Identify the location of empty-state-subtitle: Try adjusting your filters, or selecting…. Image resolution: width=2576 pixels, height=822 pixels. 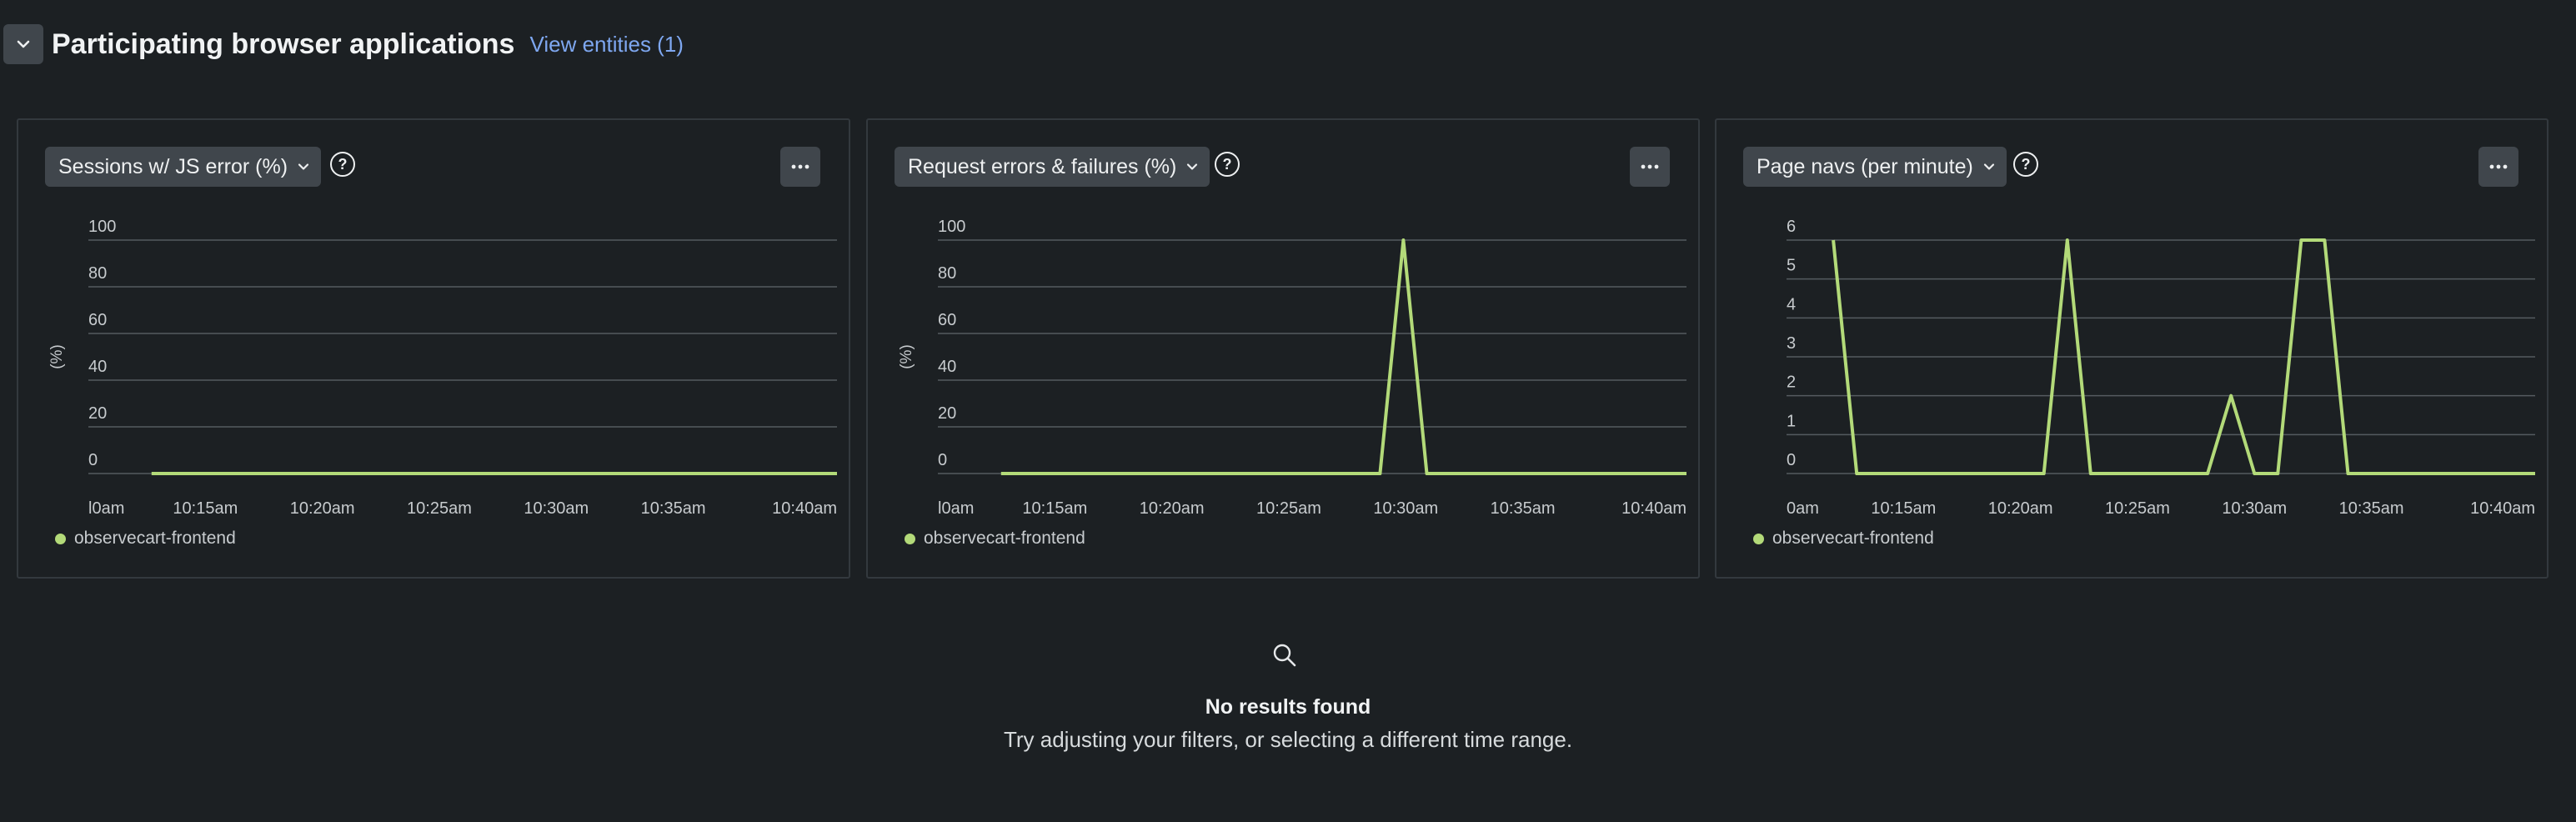
(1288, 739).